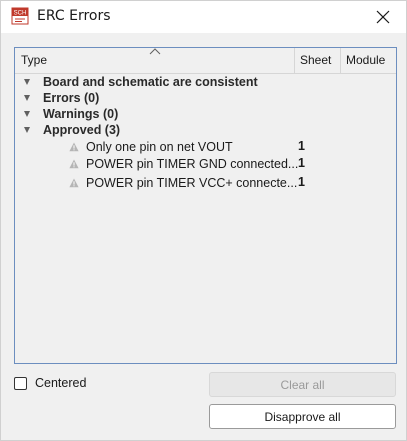 The height and width of the screenshot is (441, 407). Describe the element at coordinates (205, 98) in the screenshot. I see `tree-group-errors: Errors (0)` at that location.